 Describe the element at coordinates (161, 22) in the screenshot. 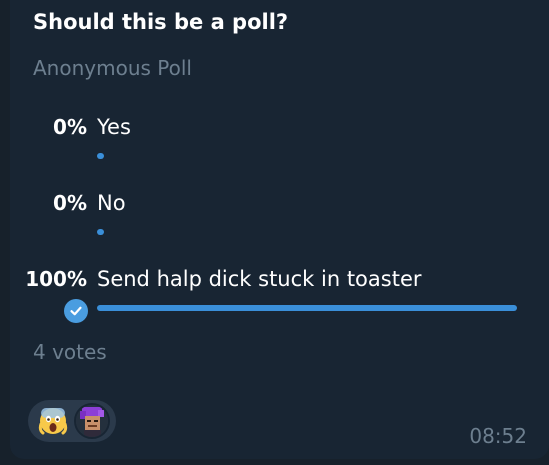

I see `poll-question: Should this be a poll?` at that location.